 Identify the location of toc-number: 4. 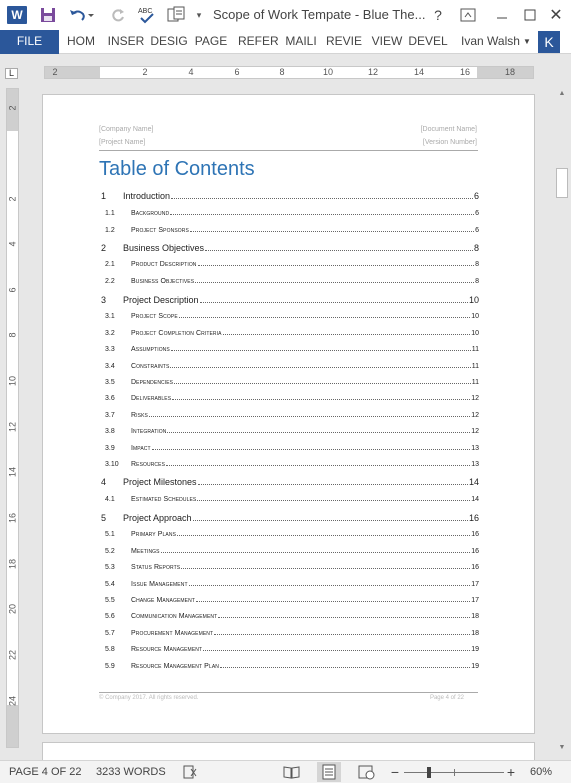
(104, 482).